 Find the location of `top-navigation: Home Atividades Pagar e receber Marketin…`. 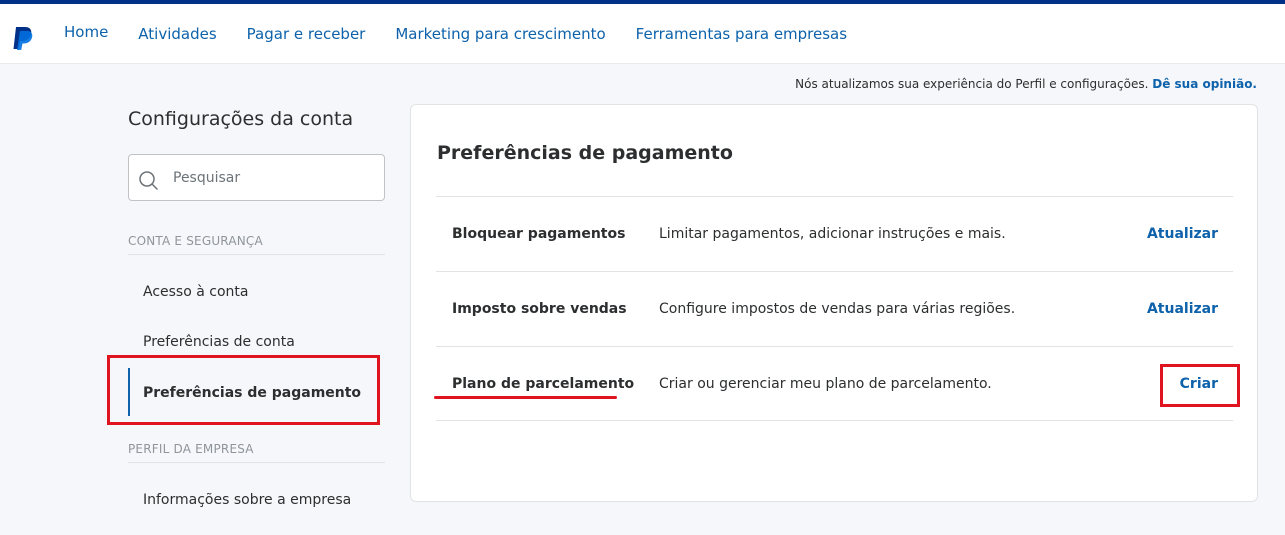

top-navigation: Home Atividades Pagar e receber Marketin… is located at coordinates (642, 34).